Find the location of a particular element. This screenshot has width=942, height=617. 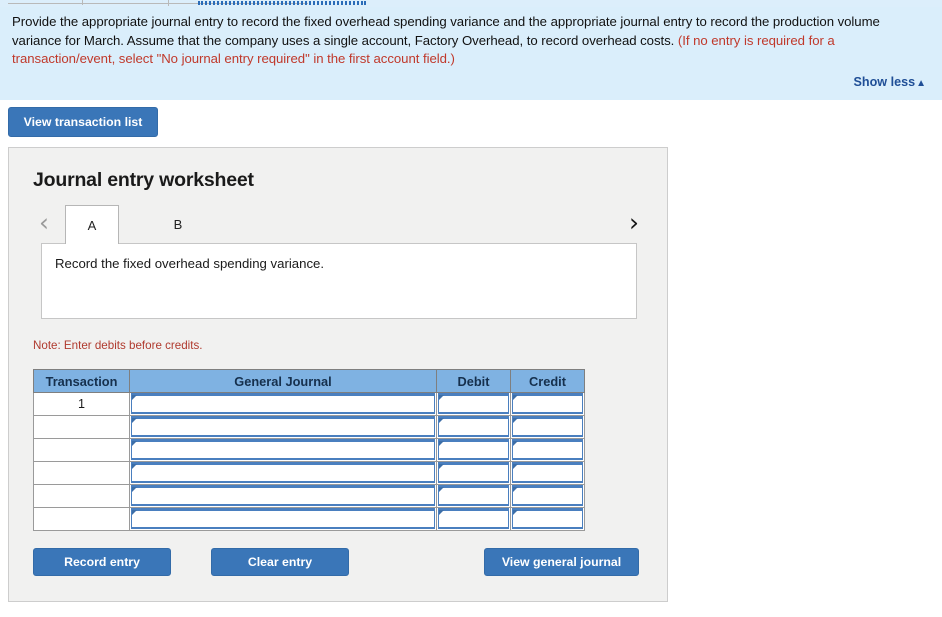

view-general-journal-label: View general journal is located at coordinates (561, 562).